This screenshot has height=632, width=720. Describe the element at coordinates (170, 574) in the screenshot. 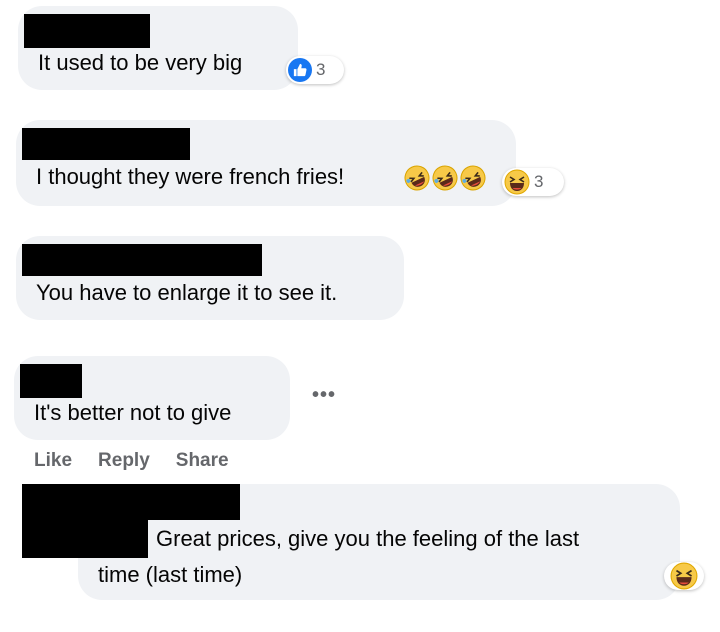

I see `comment-text-line-2: time (last time)` at that location.